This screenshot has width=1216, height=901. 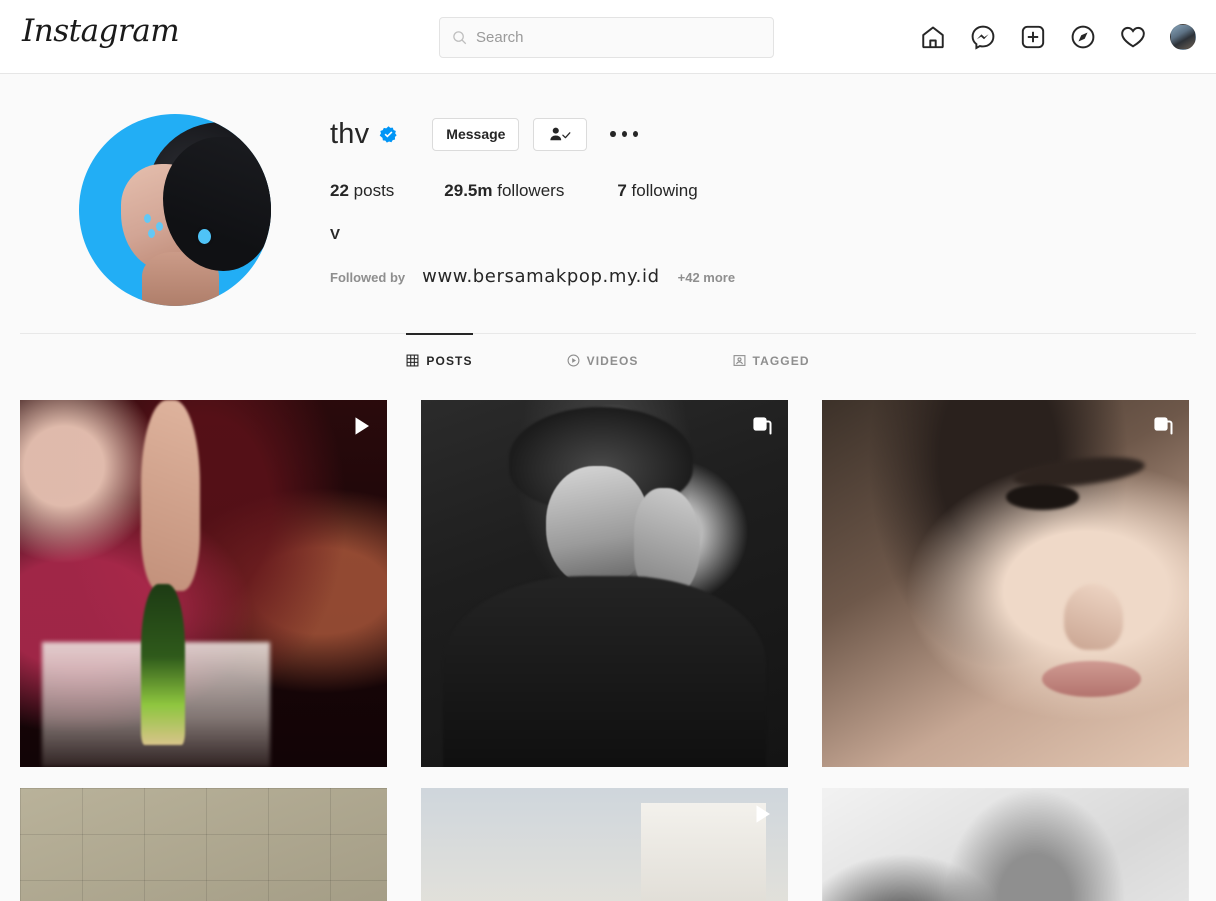 What do you see at coordinates (983, 37) in the screenshot?
I see `messenger-icon` at bounding box center [983, 37].